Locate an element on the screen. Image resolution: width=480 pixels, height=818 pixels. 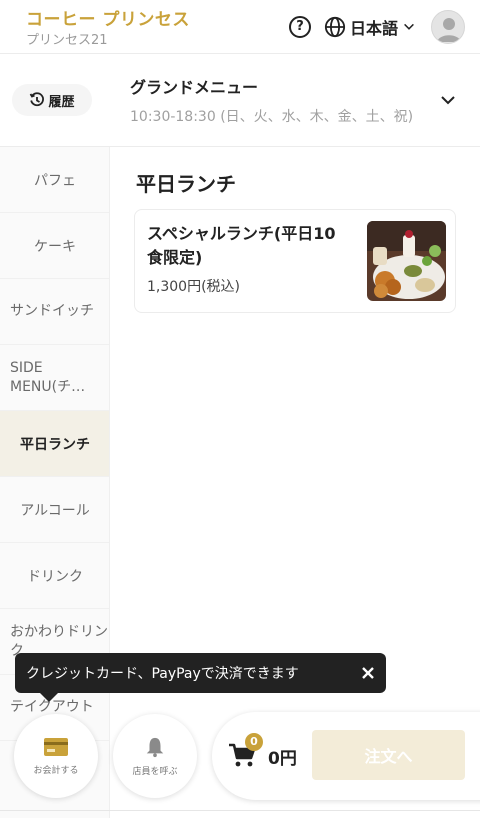
language-label: 日本語 is located at coordinates (374, 28).